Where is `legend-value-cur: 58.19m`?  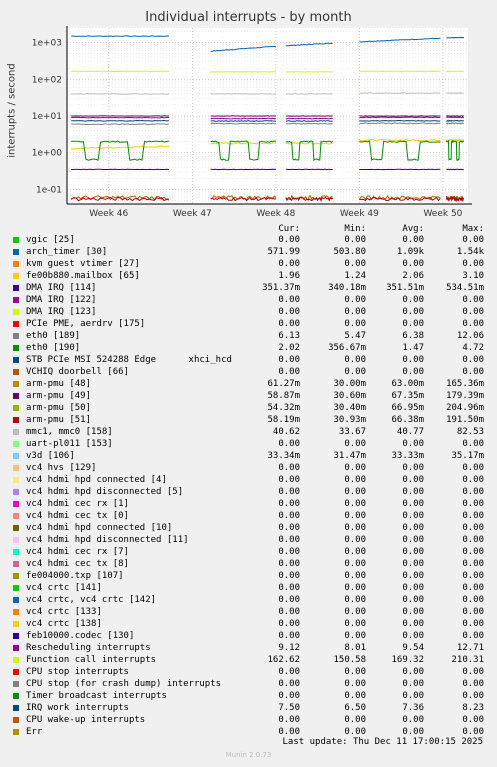
legend-value-cur: 58.19m is located at coordinates (283, 420).